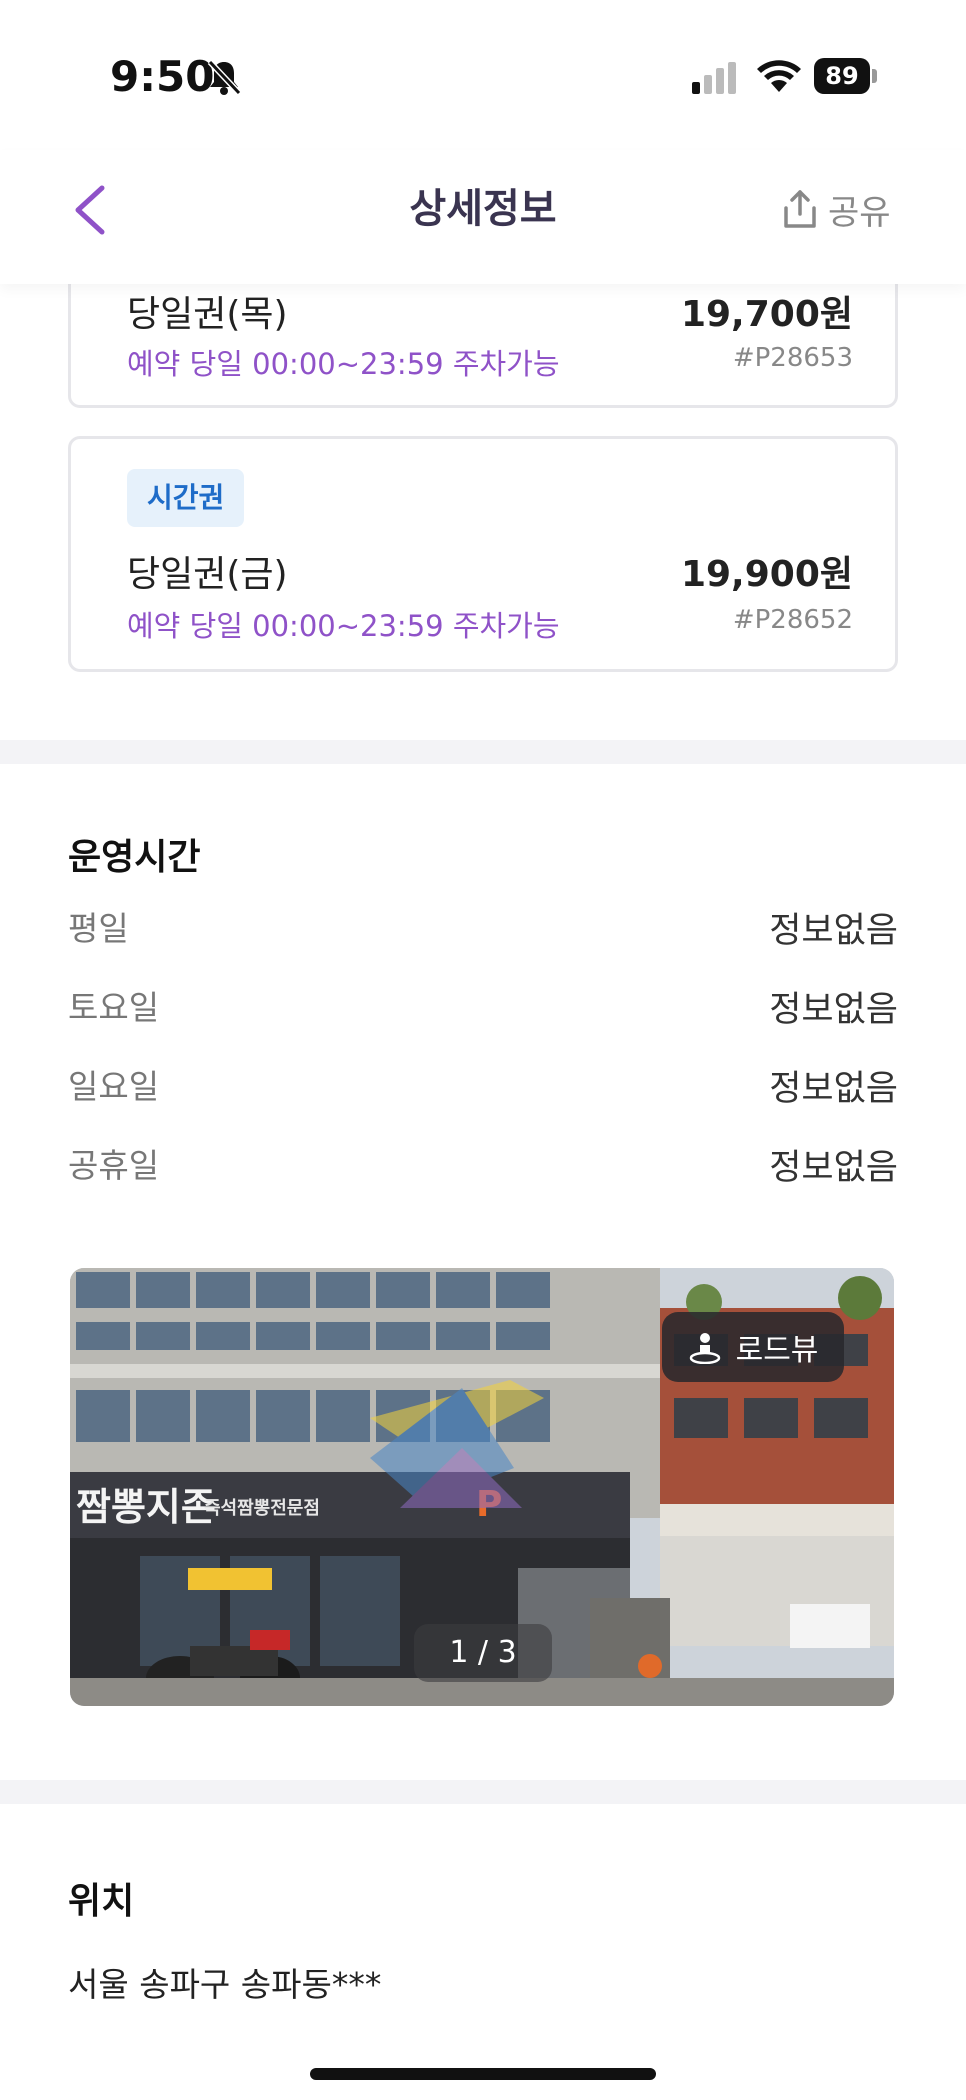  Describe the element at coordinates (262, 1508) in the screenshot. I see `store-subsign-text: 즉석짬뽕전문점` at that location.